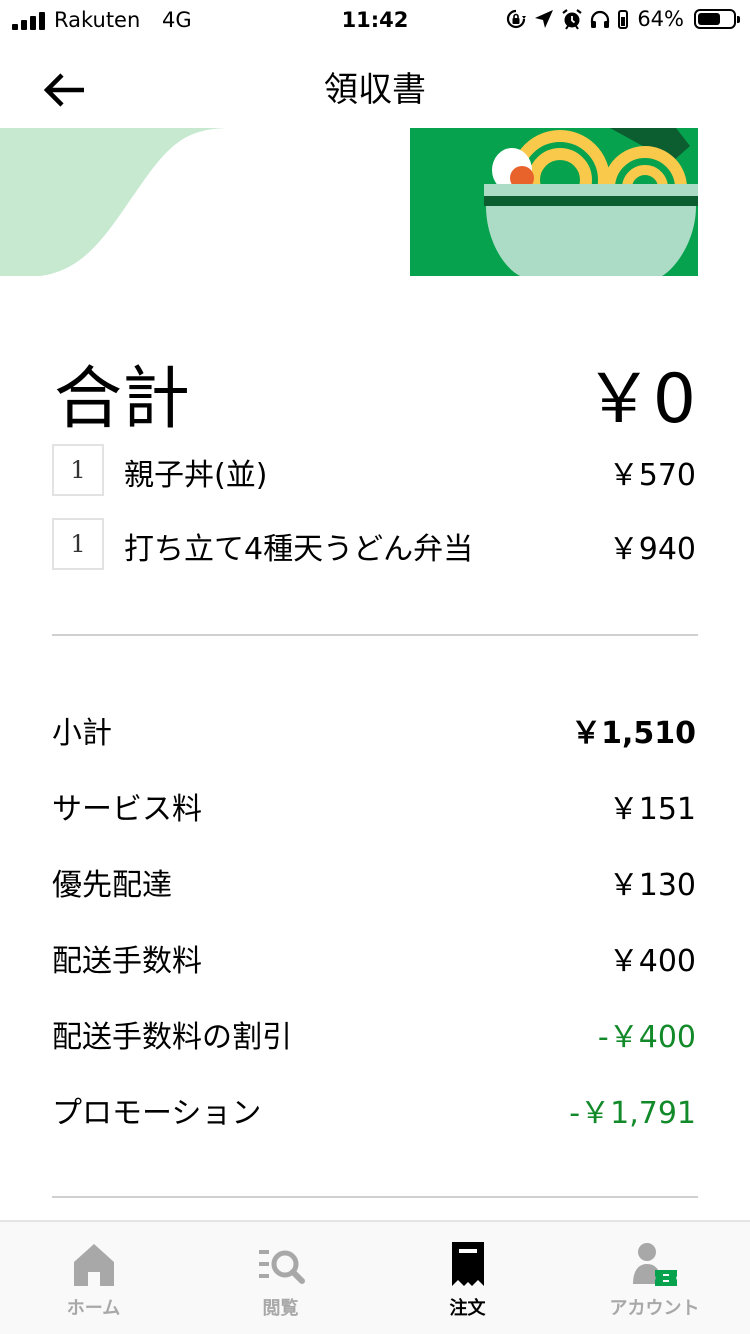  I want to click on total-value: ￥0, so click(640, 399).